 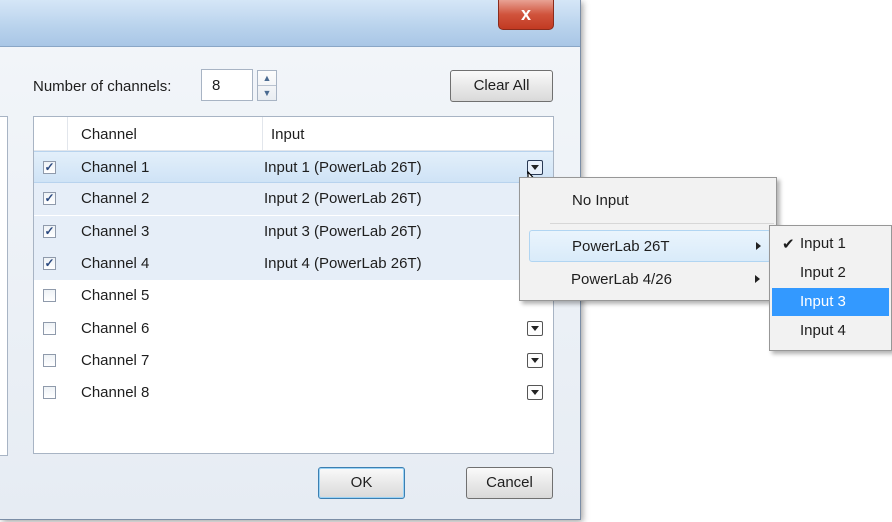 I want to click on table-row: ✓ Channel 1 Input 1 (PowerLab 26T), so click(x=293, y=167).